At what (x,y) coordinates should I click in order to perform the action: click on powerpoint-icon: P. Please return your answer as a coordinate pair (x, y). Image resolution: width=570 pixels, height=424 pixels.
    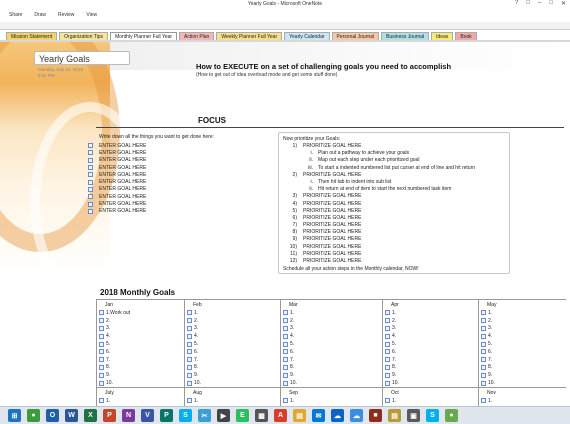
    Looking at the image, I should click on (109, 415).